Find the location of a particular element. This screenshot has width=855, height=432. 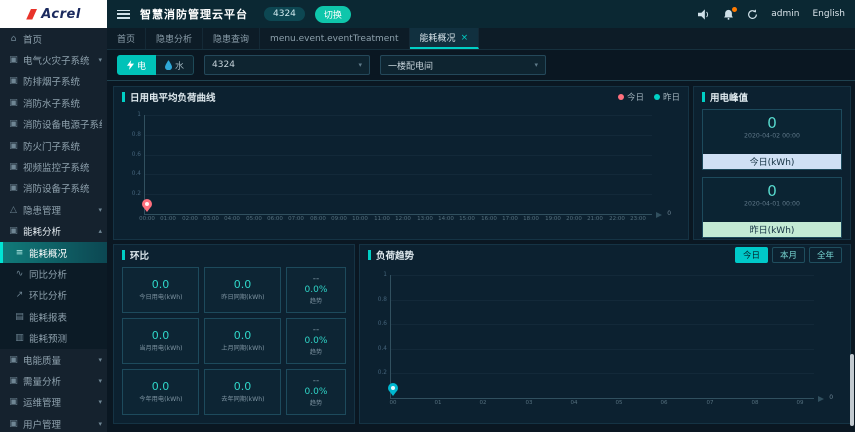

stat-card: 0.0 去年同期(kWh) is located at coordinates (242, 392).